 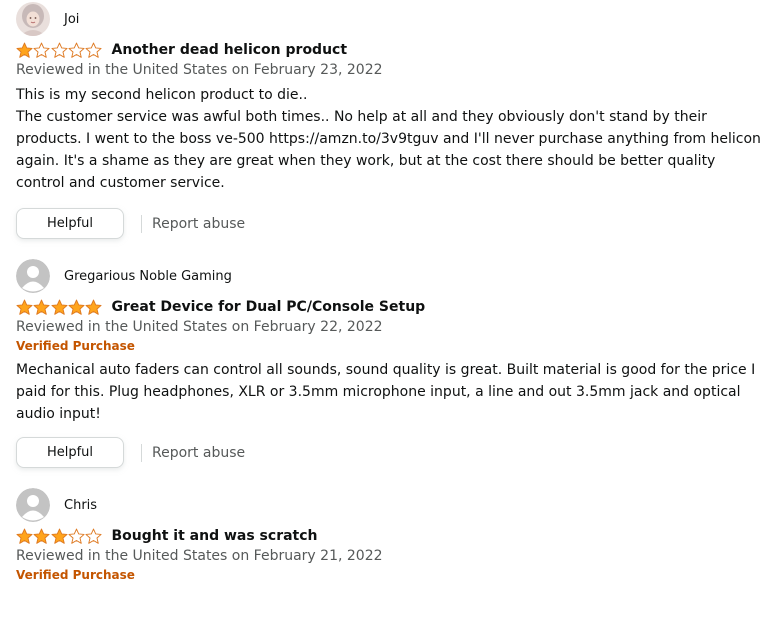 What do you see at coordinates (391, 505) in the screenshot?
I see `reviewer-profile: Chris` at bounding box center [391, 505].